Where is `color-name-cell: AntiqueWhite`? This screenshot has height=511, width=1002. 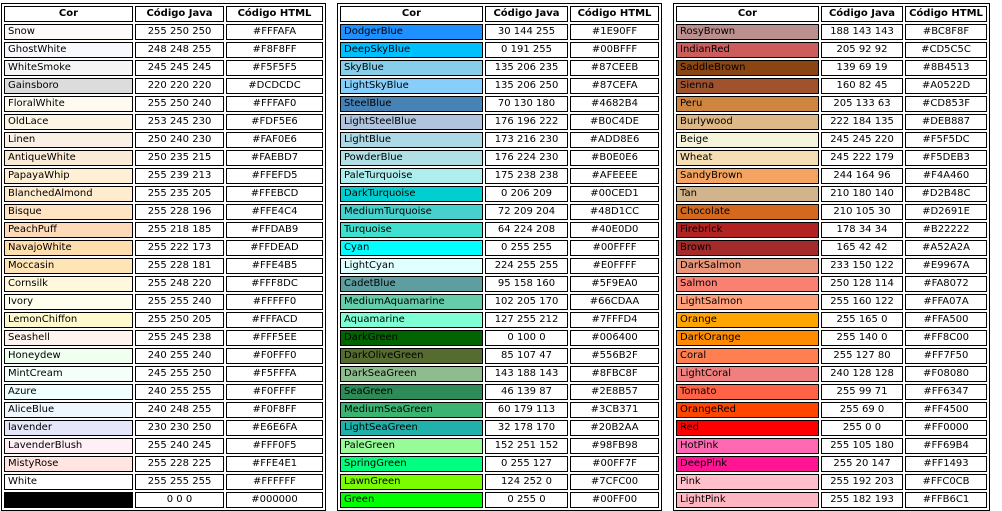
color-name-cell: AntiqueWhite is located at coordinates (68, 158).